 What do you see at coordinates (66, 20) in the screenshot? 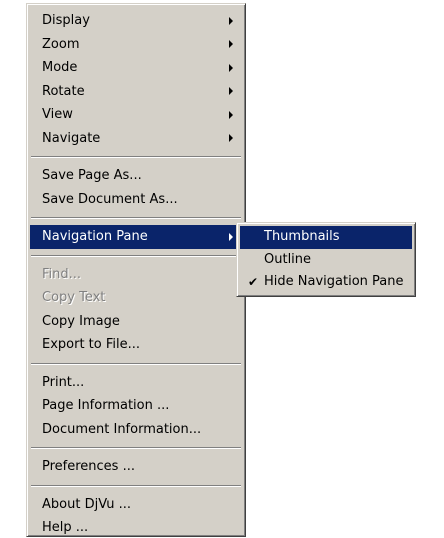
I see `menu-item-label: Display` at bounding box center [66, 20].